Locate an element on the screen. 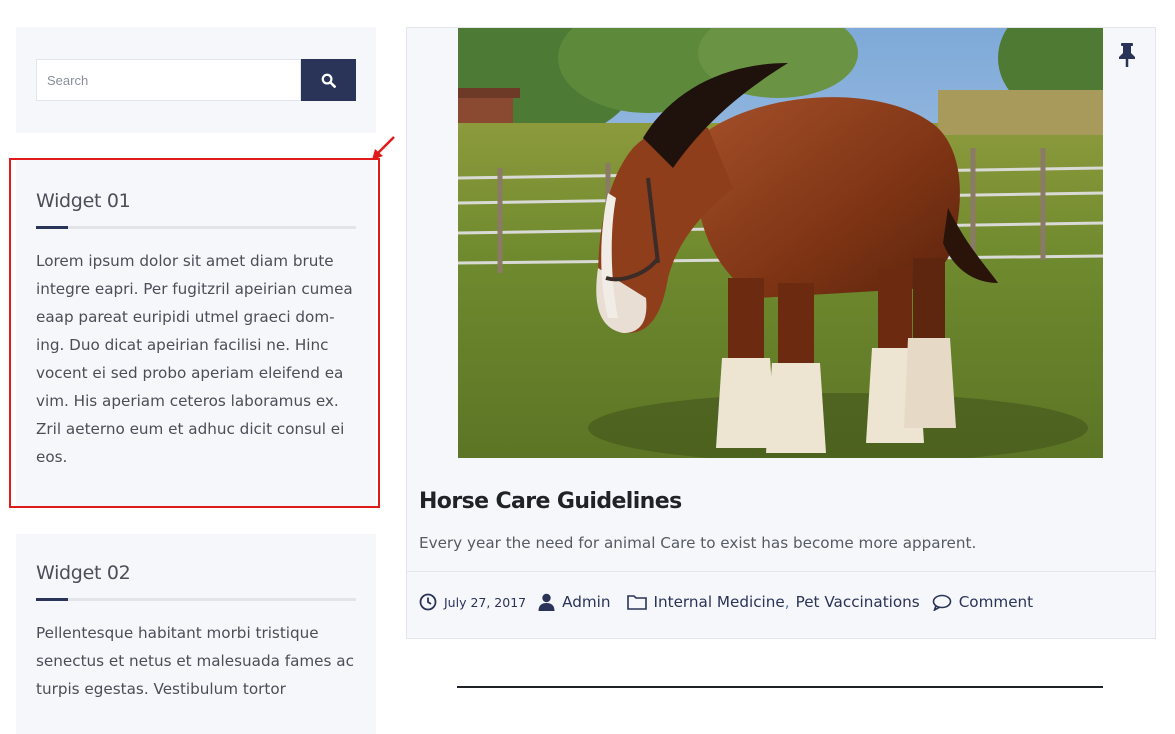  post-title: Horse Care Guidelines is located at coordinates (550, 501).